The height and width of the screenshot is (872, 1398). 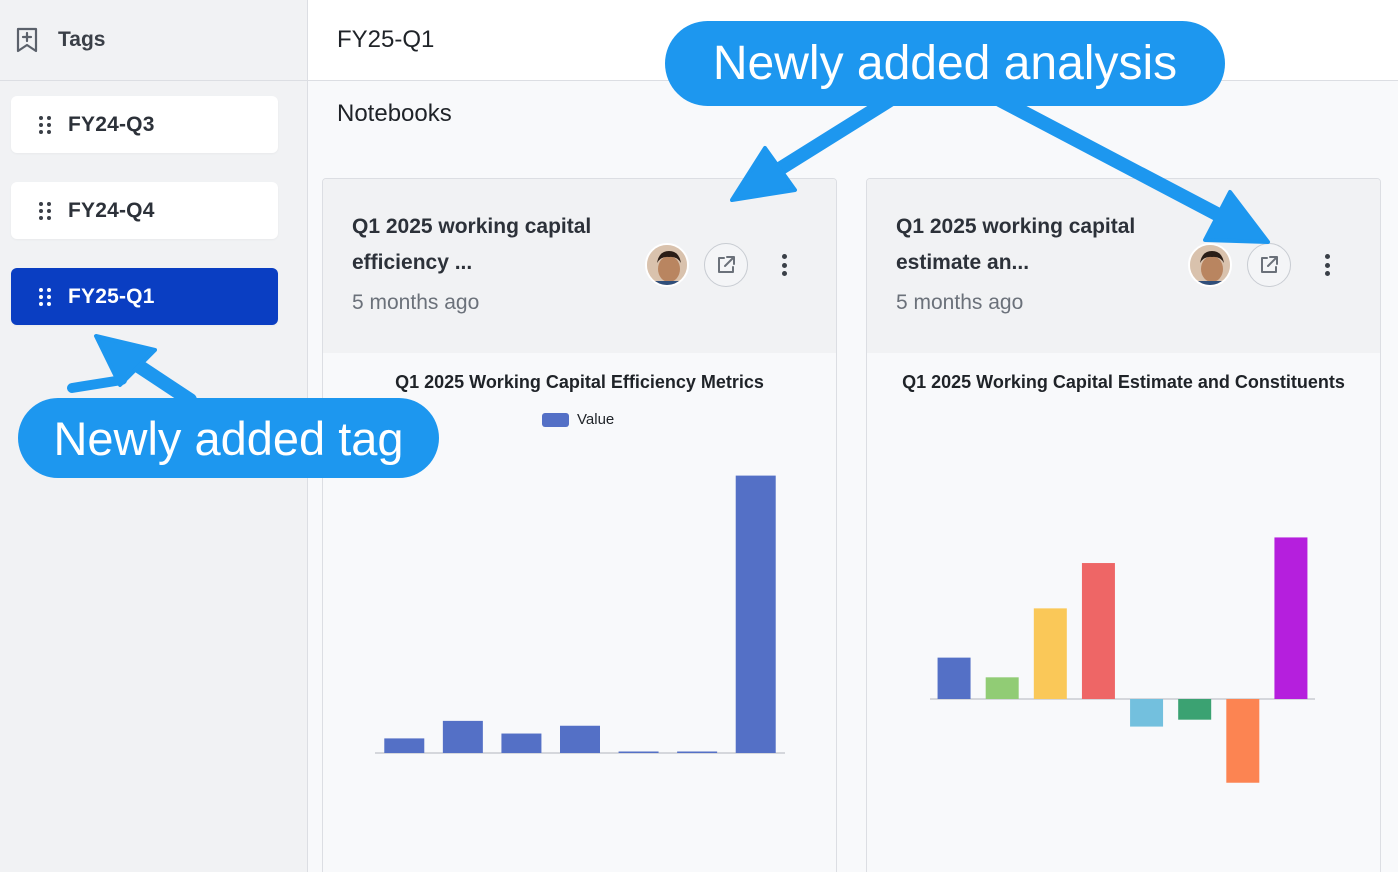 I want to click on tag-item-fy25-q1: FY25-Q1, so click(x=144, y=296).